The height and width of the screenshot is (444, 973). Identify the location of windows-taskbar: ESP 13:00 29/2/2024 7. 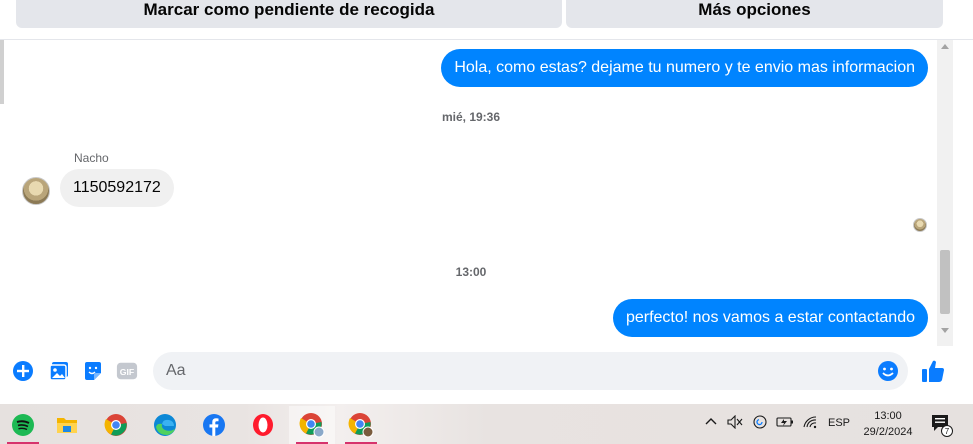
(486, 424).